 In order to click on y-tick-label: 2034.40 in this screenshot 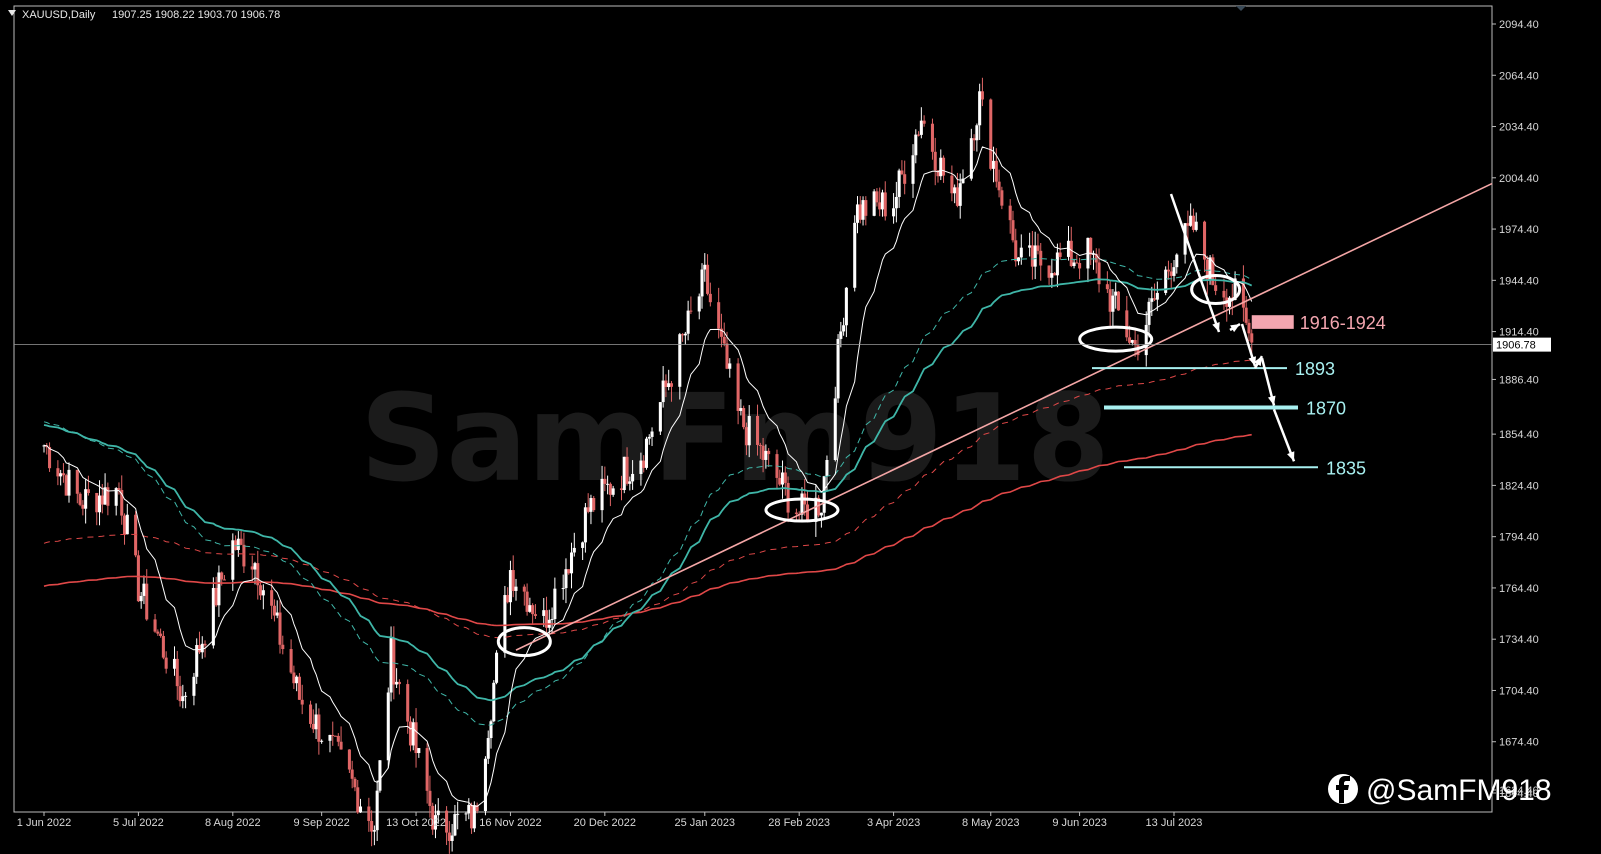, I will do `click(1519, 128)`.